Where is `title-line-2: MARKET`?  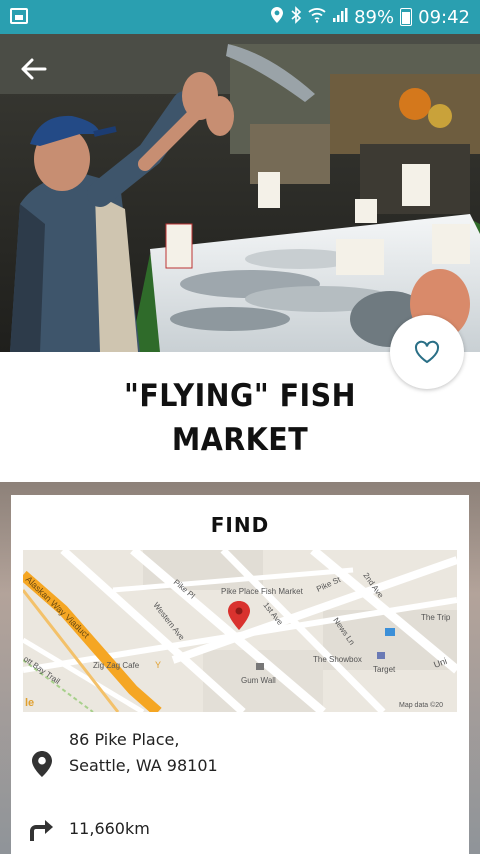 title-line-2: MARKET is located at coordinates (240, 440).